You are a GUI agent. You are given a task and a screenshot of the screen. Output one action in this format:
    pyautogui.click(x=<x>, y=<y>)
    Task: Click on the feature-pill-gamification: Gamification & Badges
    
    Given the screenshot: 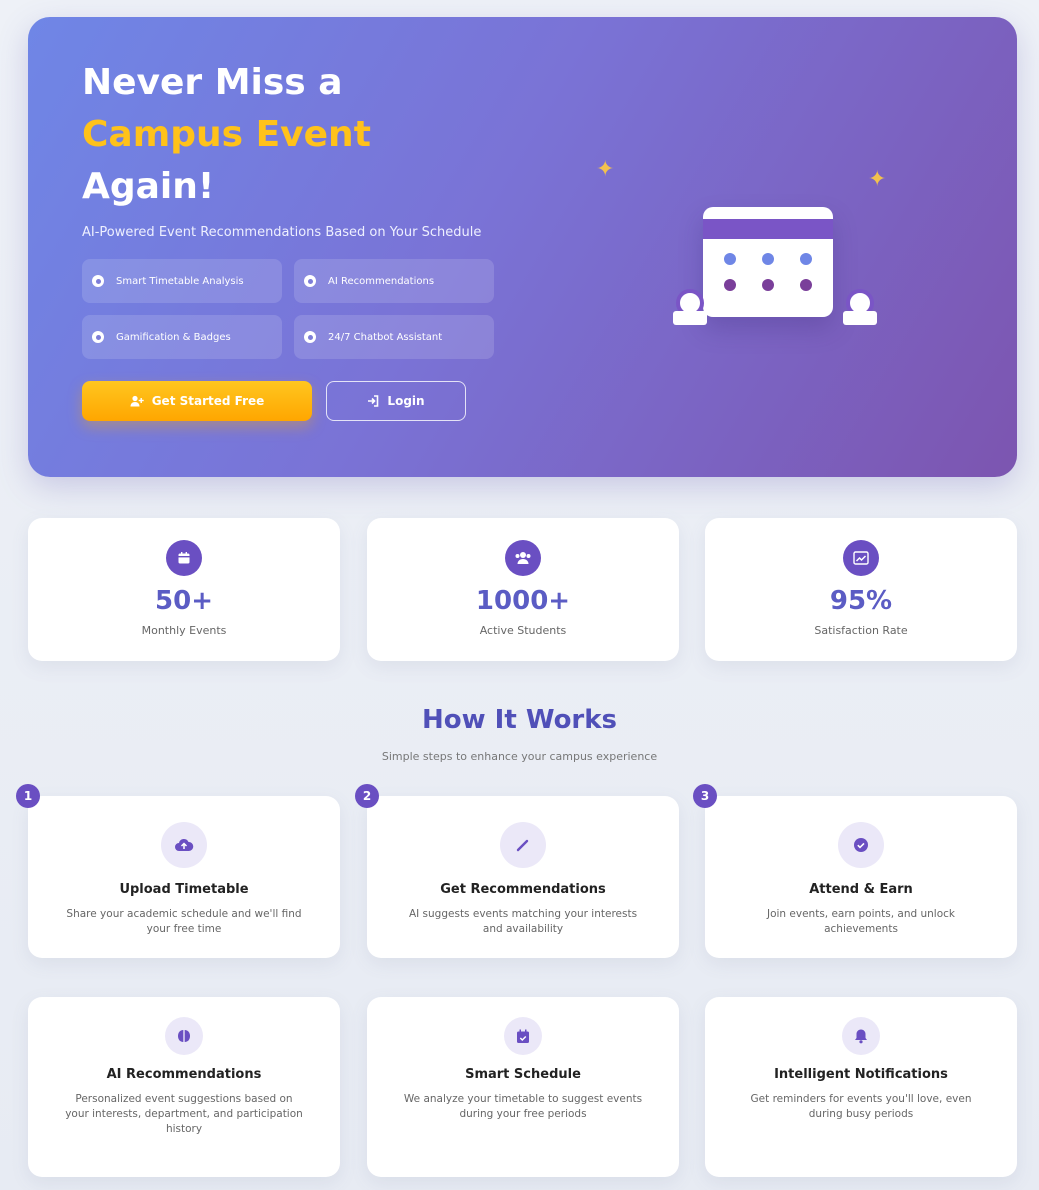 What is the action you would take?
    pyautogui.click(x=182, y=337)
    